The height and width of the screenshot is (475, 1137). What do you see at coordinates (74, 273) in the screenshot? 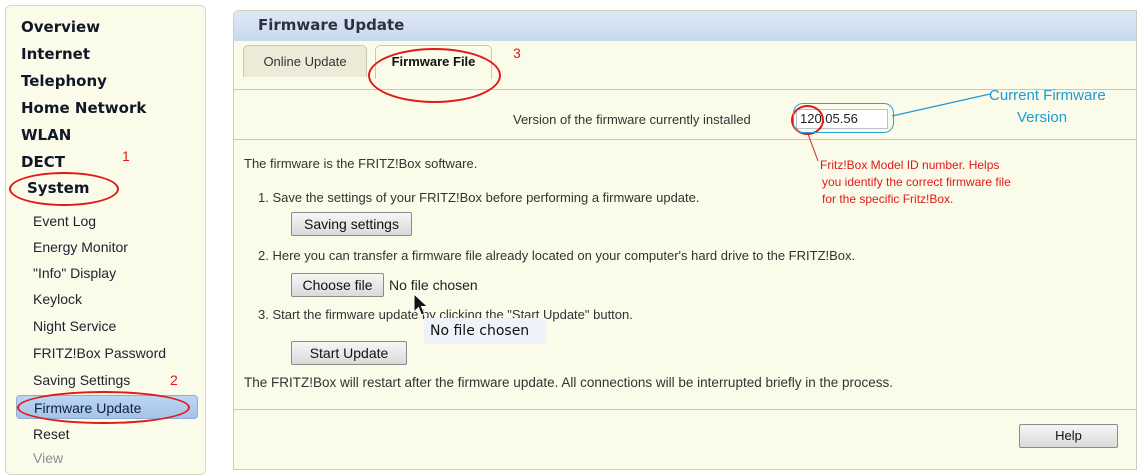
I see `nav-info-display: "Info" Display` at bounding box center [74, 273].